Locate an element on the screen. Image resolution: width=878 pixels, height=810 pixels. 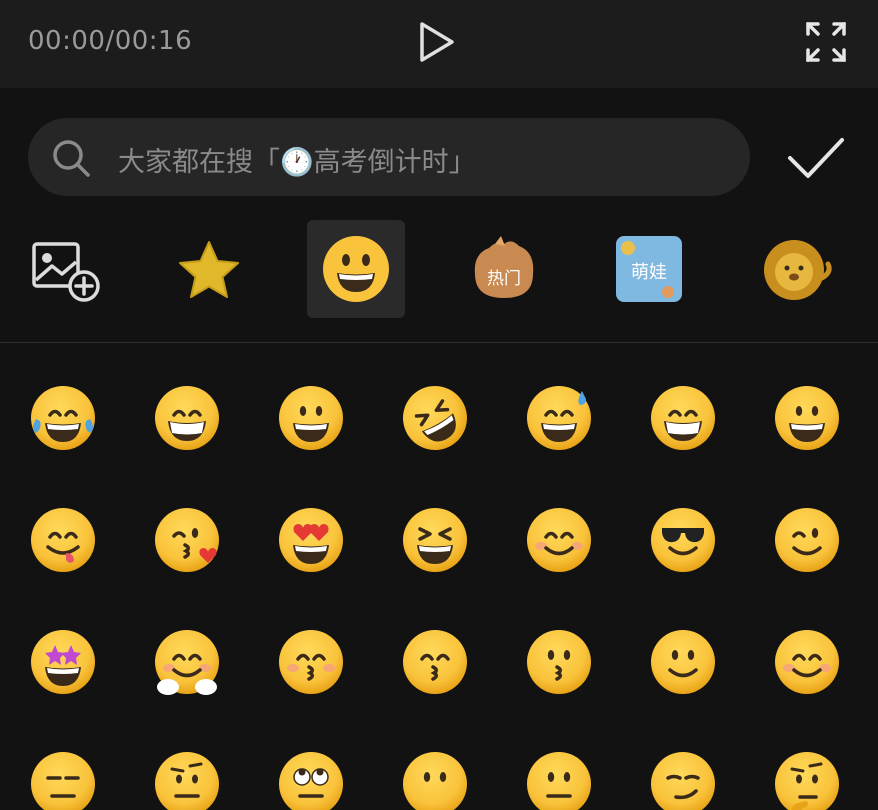
emoji-grin-smiling-eyes-icon is located at coordinates (683, 418).